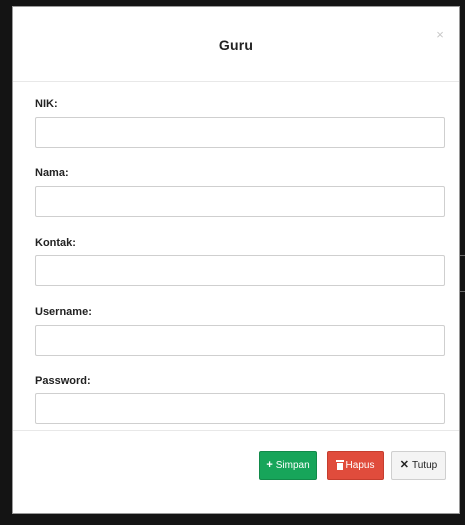 Image resolution: width=465 pixels, height=525 pixels. What do you see at coordinates (240, 132) in the screenshot?
I see `nik-input` at bounding box center [240, 132].